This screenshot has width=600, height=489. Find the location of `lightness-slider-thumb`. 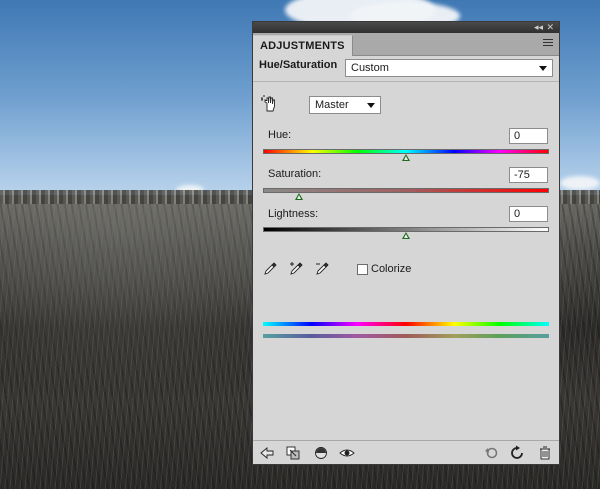

lightness-slider-thumb is located at coordinates (406, 235).